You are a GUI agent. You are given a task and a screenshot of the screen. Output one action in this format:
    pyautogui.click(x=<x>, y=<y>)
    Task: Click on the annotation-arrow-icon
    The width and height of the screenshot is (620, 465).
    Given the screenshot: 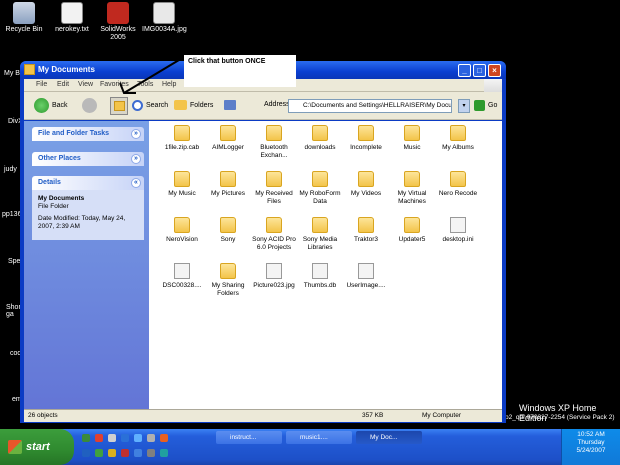 What is the action you would take?
    pyautogui.click(x=152, y=75)
    